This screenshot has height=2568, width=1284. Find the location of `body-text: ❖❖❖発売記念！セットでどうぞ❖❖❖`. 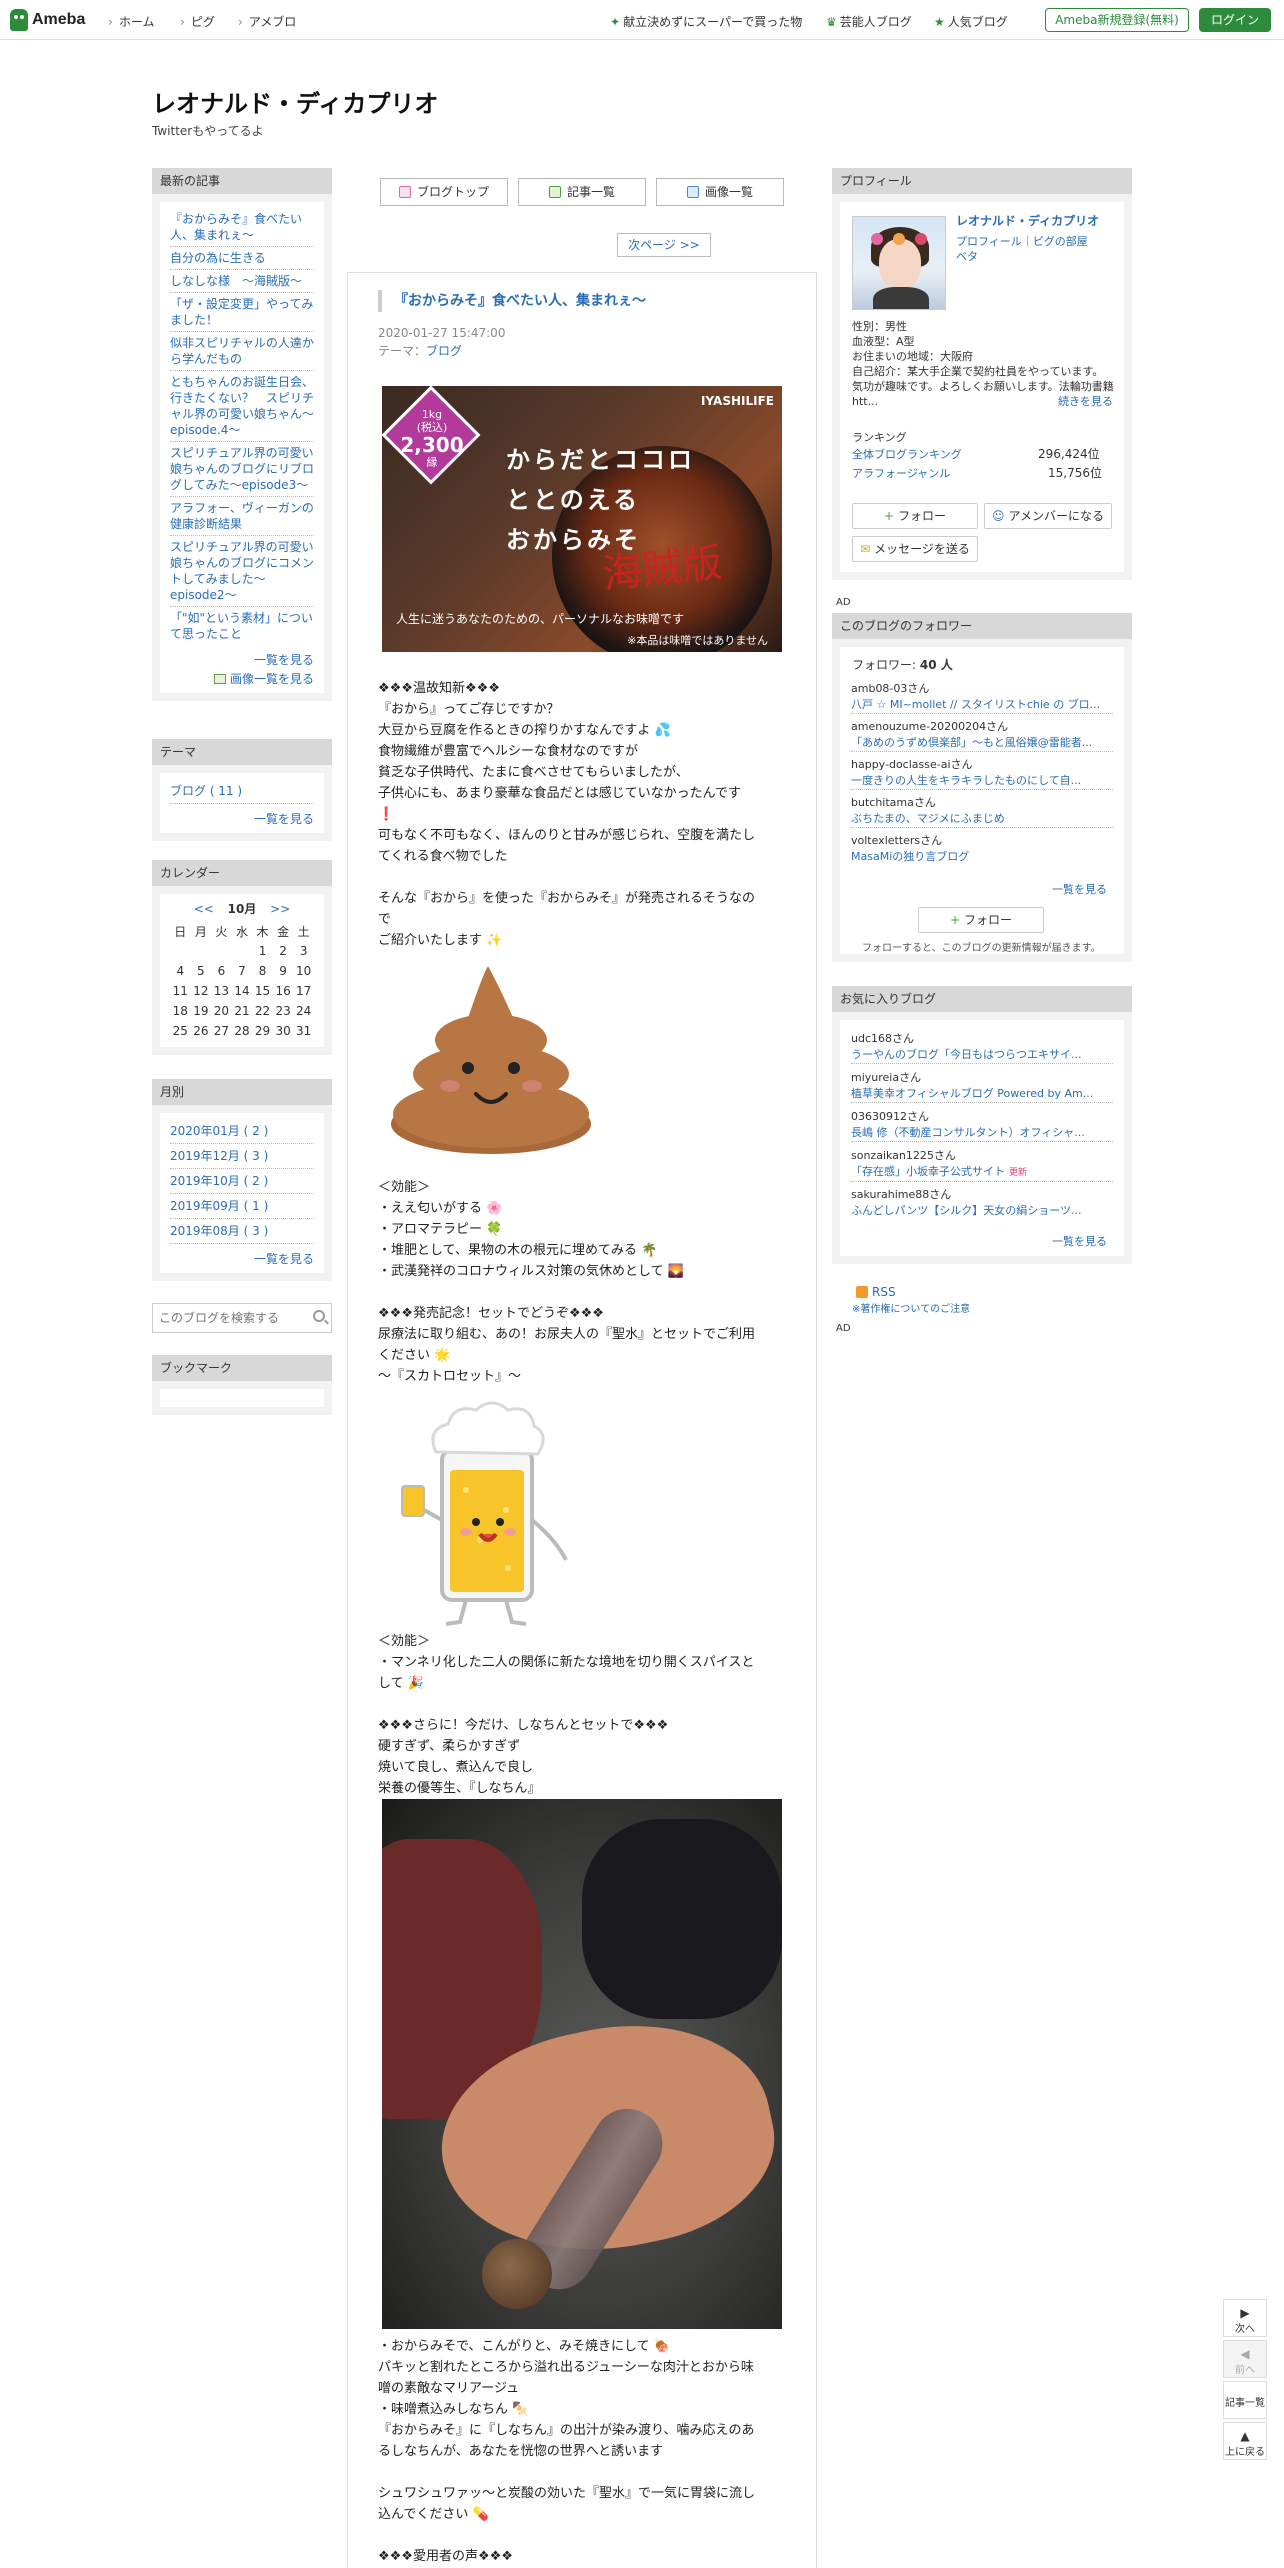

body-text: ❖❖❖発売記念！セットでどうぞ❖❖❖ is located at coordinates (491, 1313).